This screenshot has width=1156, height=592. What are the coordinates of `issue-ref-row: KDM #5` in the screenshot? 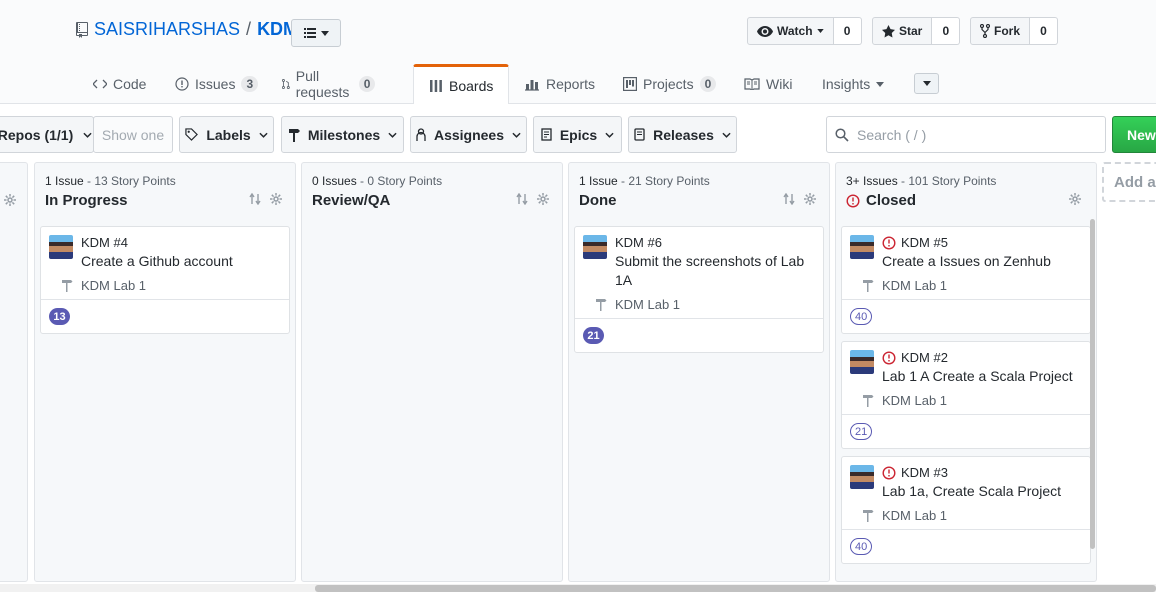 It's located at (982, 242).